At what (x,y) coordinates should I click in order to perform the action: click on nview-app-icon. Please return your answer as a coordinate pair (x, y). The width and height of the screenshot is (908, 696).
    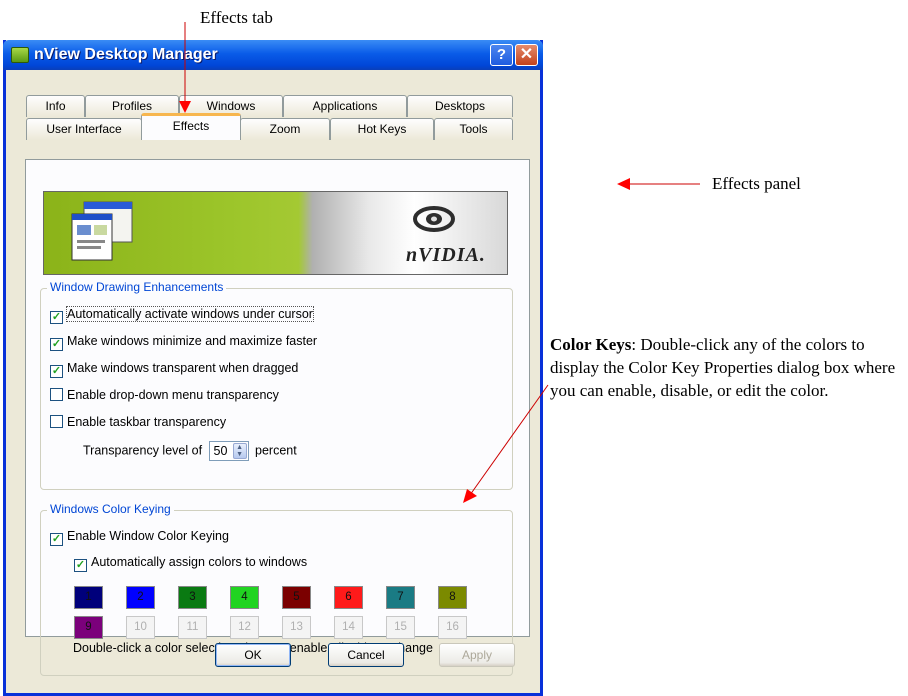
    Looking at the image, I should click on (20, 55).